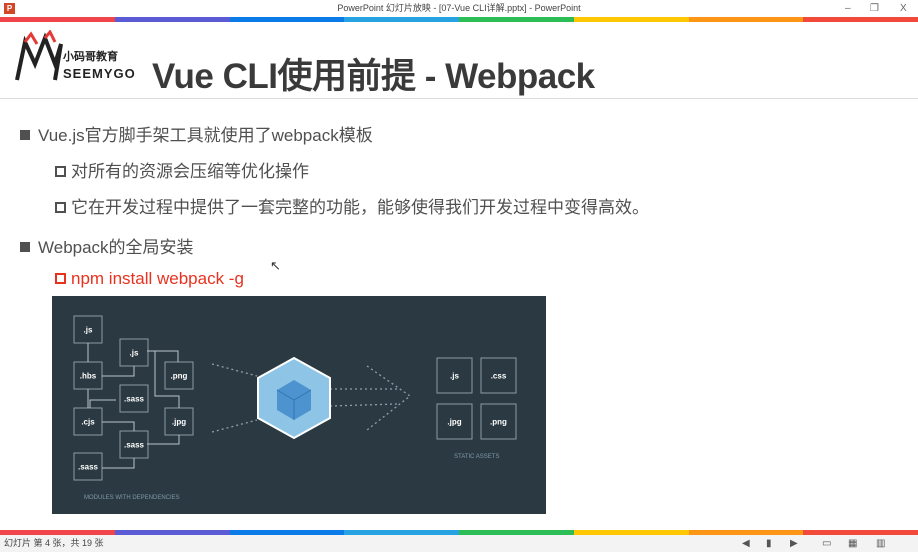 This screenshot has height=552, width=918. Describe the element at coordinates (9, 8) in the screenshot. I see `powerpoint-icon: P` at that location.